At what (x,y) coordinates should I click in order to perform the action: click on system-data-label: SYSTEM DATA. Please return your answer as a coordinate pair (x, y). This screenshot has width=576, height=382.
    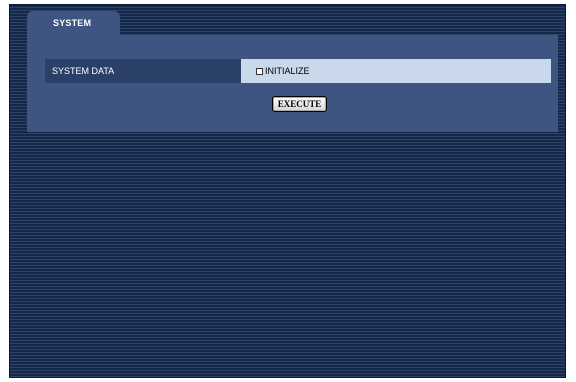
    Looking at the image, I should click on (143, 71).